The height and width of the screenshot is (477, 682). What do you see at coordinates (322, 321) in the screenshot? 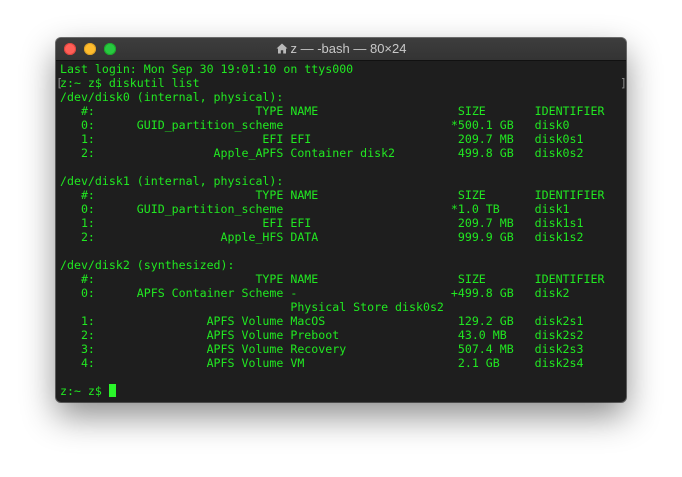
I see `terminal-line: 1: APFS Volume MacOS 129.2 GB disk2s1` at bounding box center [322, 321].